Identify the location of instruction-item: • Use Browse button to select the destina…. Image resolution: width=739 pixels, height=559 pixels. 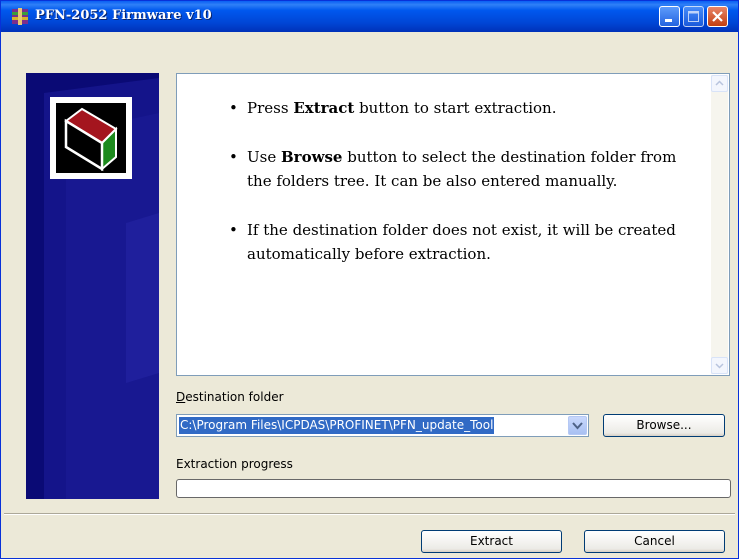
(453, 169).